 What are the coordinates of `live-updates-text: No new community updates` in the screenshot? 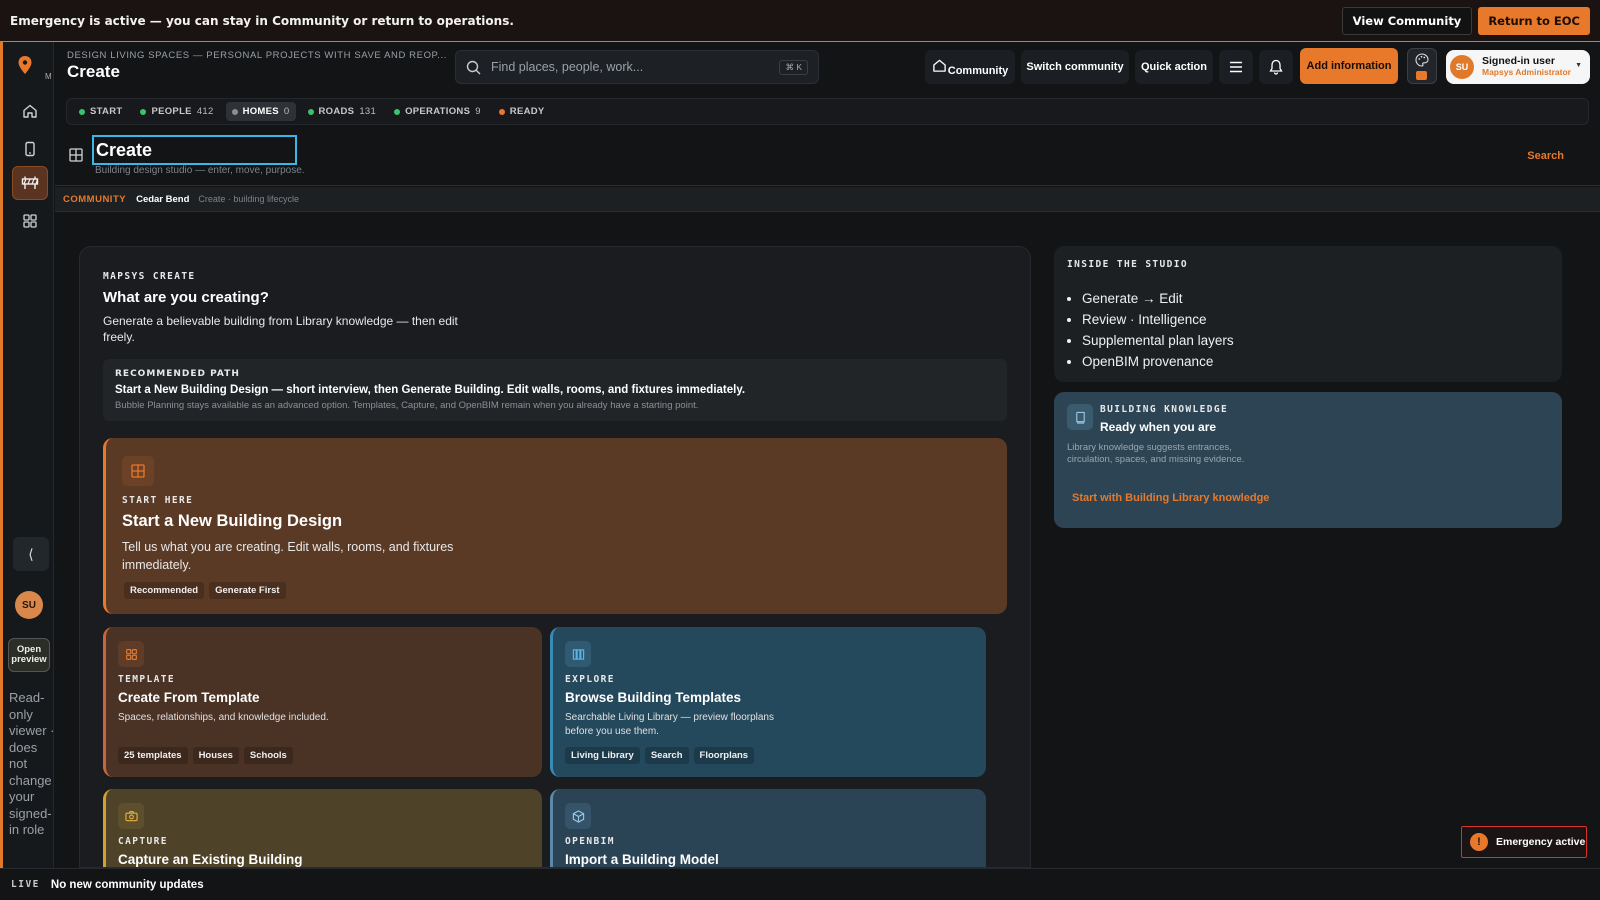 It's located at (127, 884).